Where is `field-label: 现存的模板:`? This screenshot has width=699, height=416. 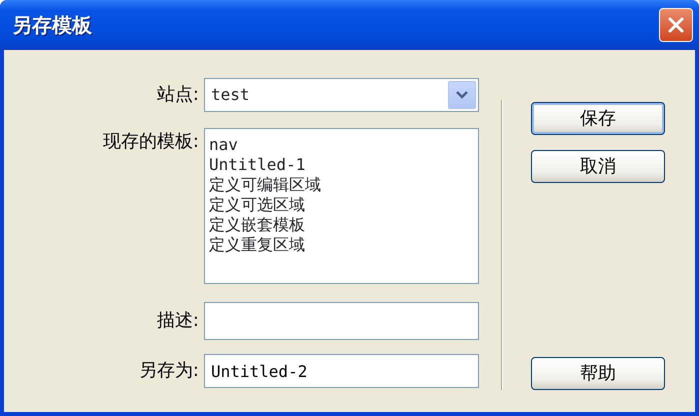
field-label: 现存的模板: is located at coordinates (151, 142).